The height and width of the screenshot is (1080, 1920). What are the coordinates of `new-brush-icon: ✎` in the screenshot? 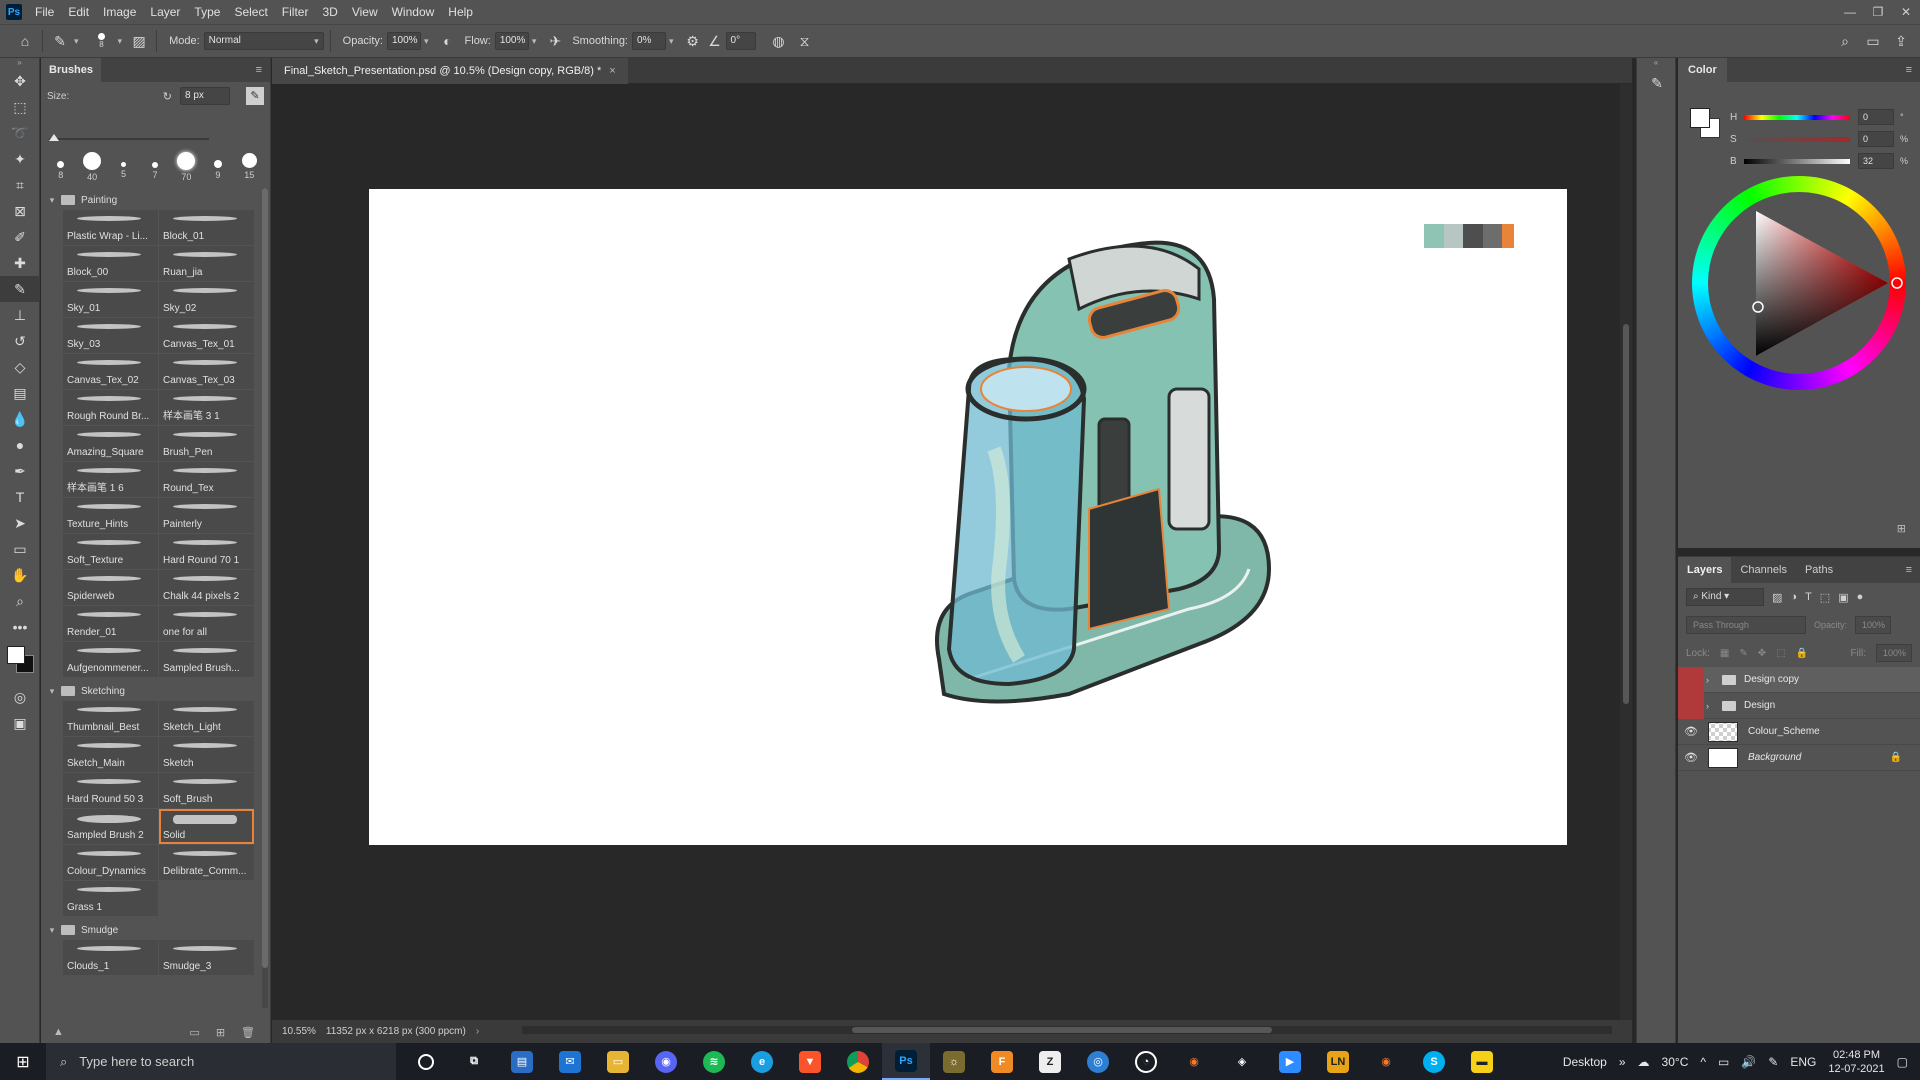 It's located at (255, 96).